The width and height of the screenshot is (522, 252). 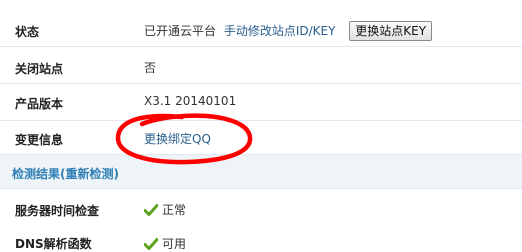 What do you see at coordinates (190, 101) in the screenshot?
I see `product-version-value: X3.1 20140101` at bounding box center [190, 101].